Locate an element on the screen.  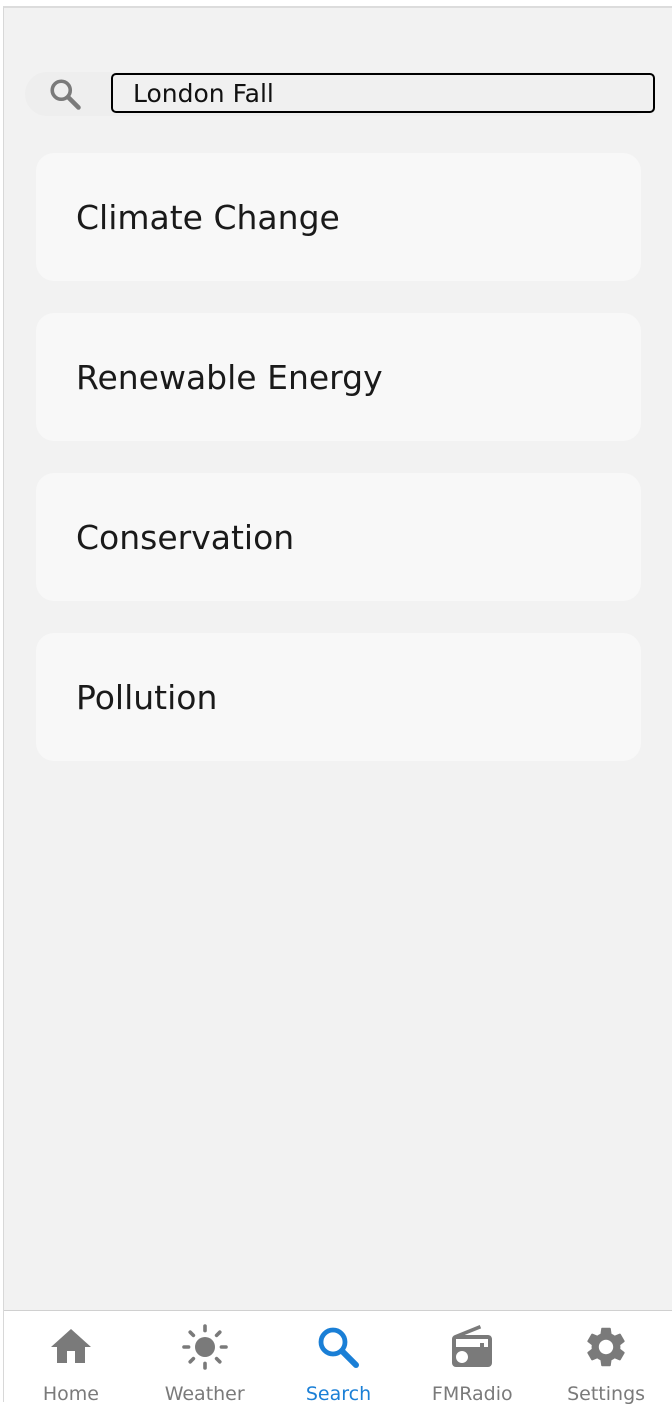
radio-icon is located at coordinates (472, 1347).